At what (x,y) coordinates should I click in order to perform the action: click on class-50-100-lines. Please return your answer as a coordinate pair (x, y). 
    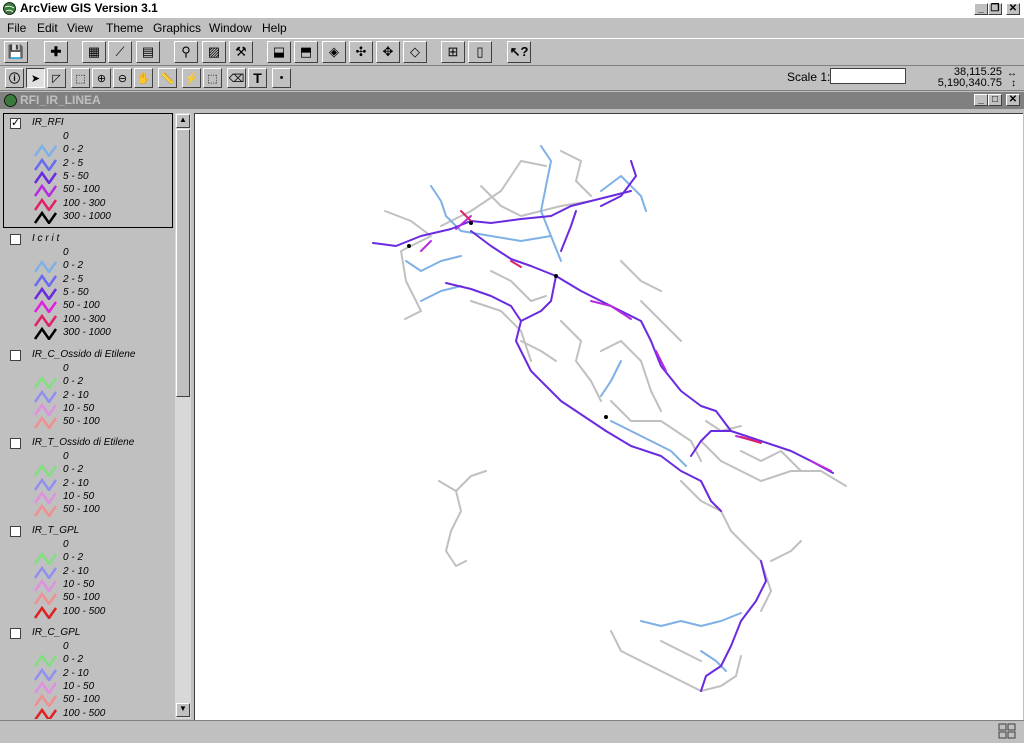
    Looking at the image, I should click on (626, 343).